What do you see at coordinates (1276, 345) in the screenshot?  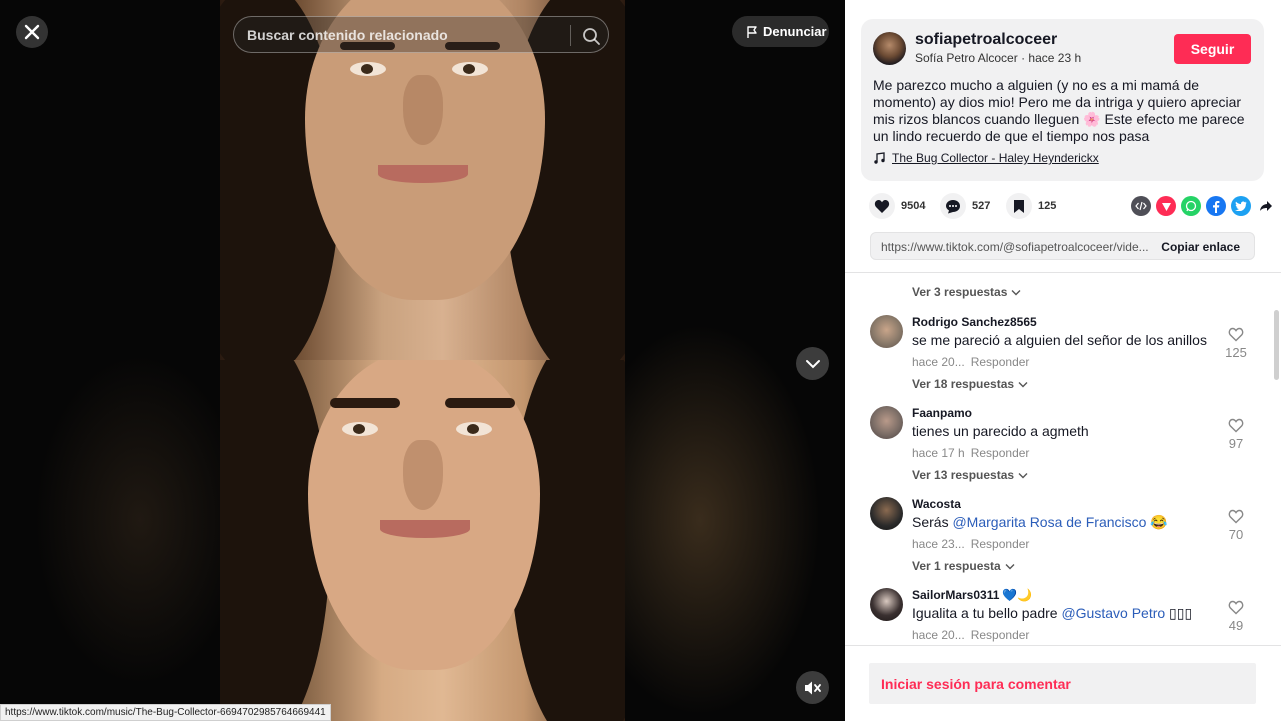 I see `comments-scrollbar` at bounding box center [1276, 345].